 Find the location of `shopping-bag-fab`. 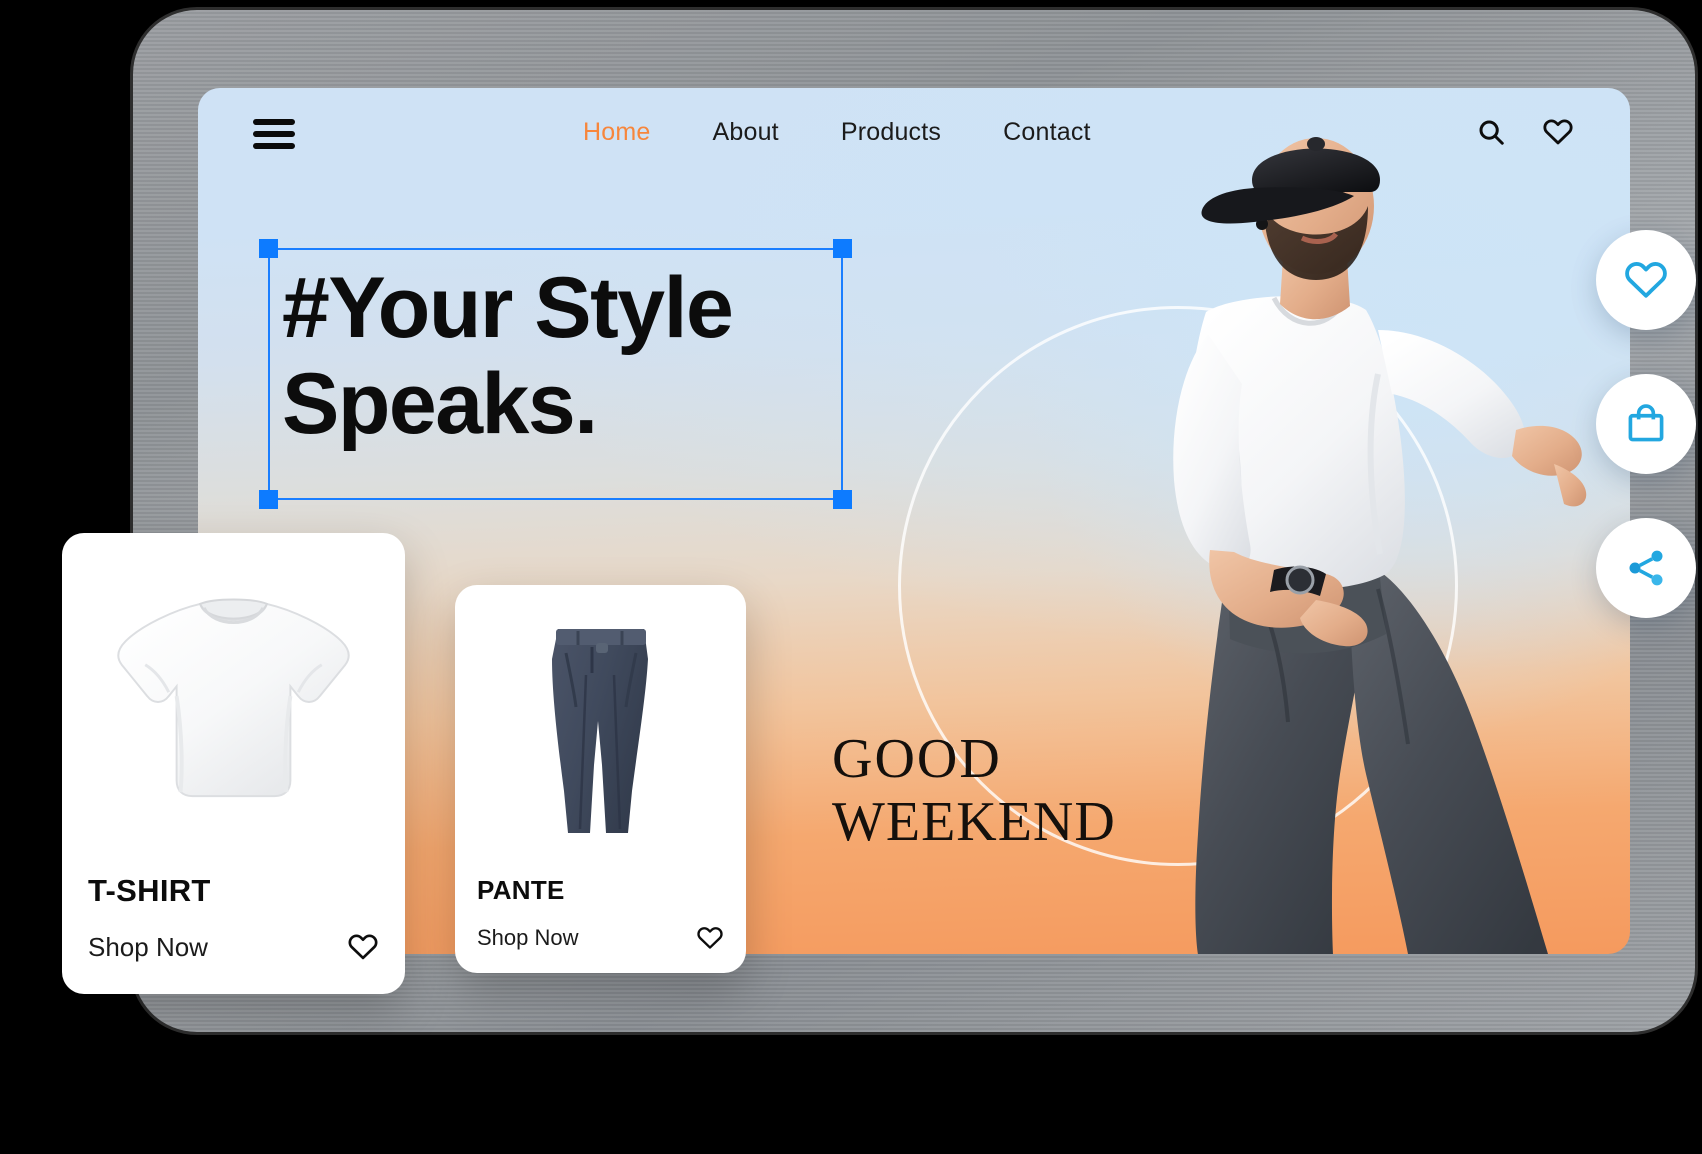

shopping-bag-fab is located at coordinates (1646, 424).